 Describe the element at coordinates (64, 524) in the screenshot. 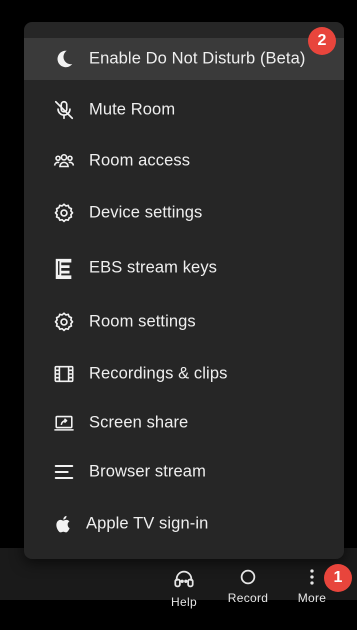

I see `apple-icon` at that location.